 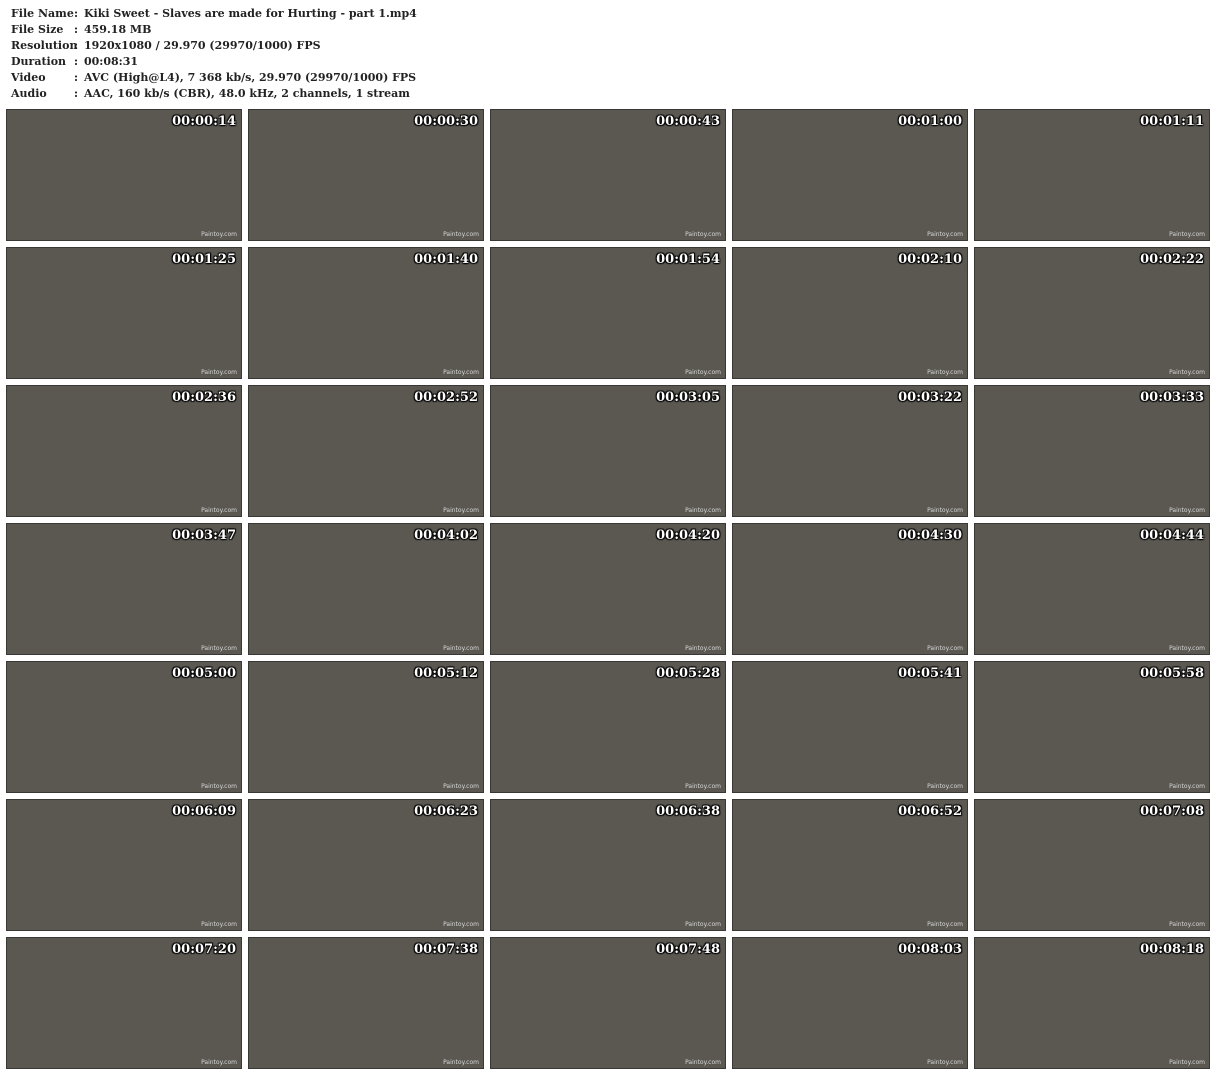 What do you see at coordinates (608, 313) in the screenshot?
I see `thumbnail: 00:01:54 Paintoy.com` at bounding box center [608, 313].